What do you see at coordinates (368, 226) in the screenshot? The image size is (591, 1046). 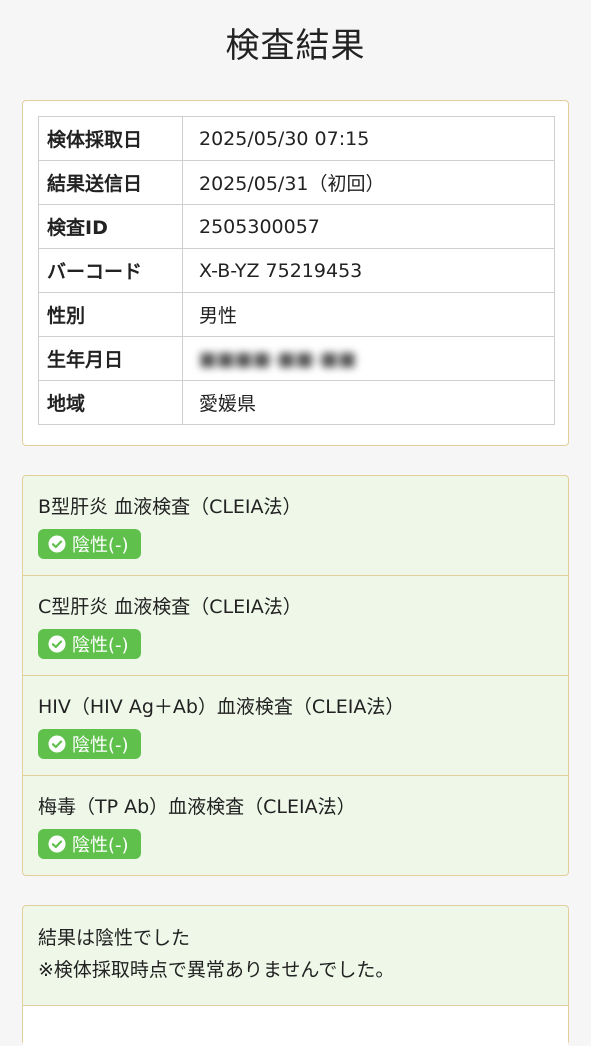 I see `info-value: 2505300057` at bounding box center [368, 226].